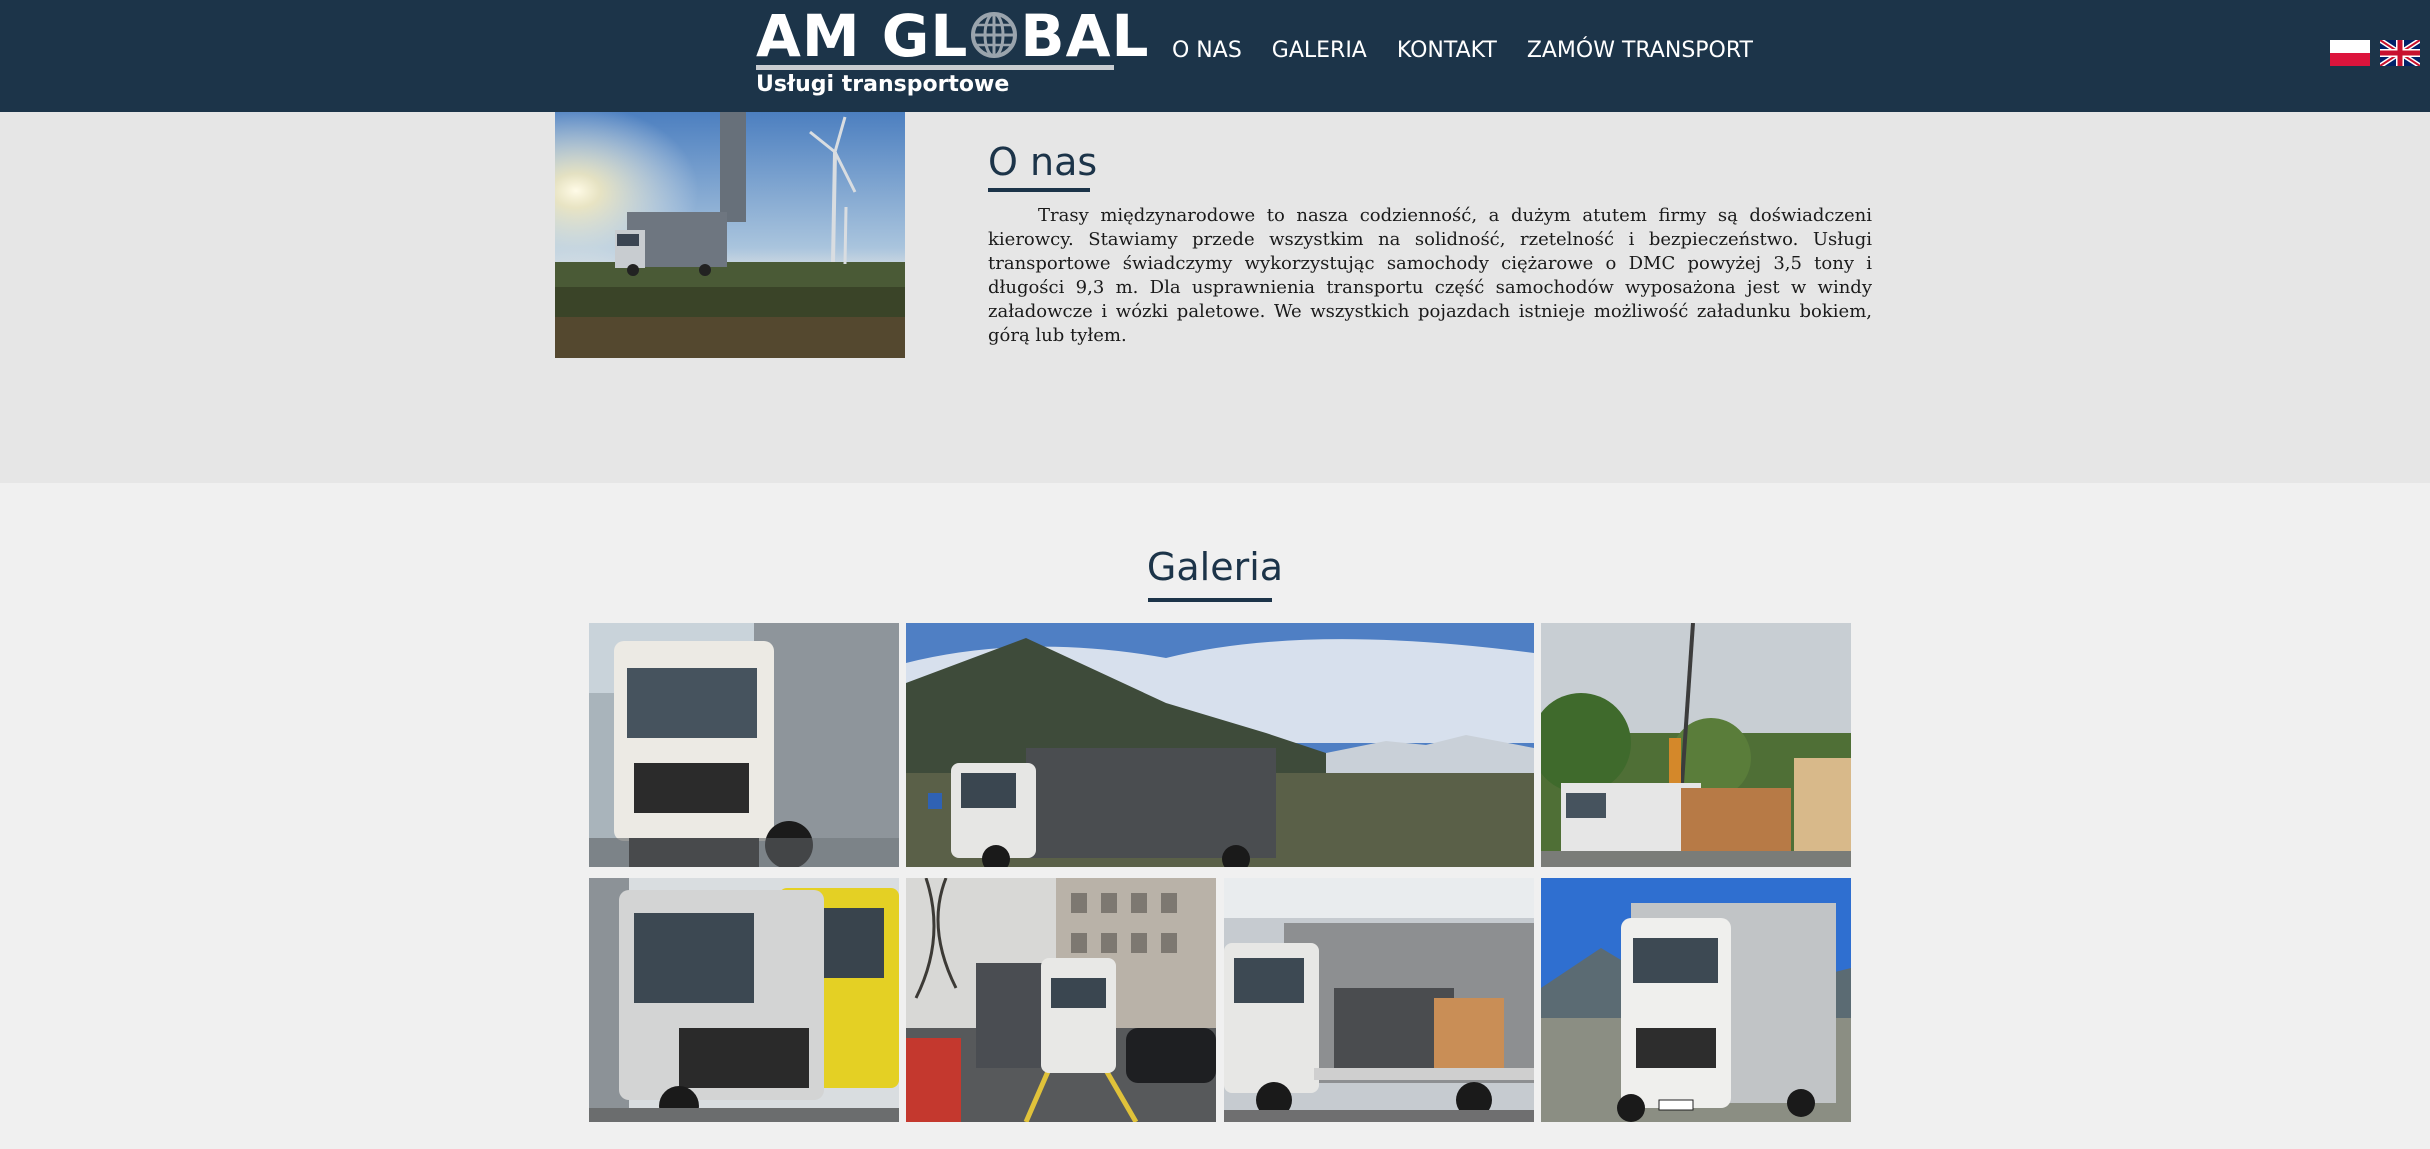  I want to click on gallery-title-underline, so click(1210, 600).